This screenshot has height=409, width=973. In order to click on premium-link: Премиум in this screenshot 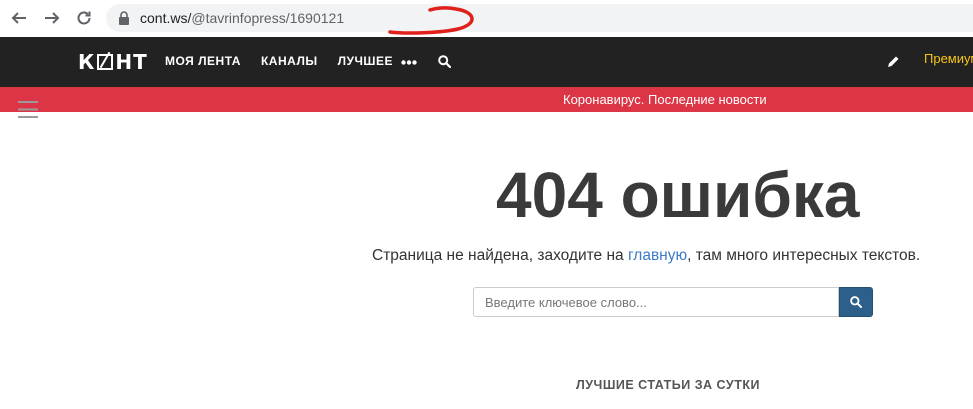, I will do `click(948, 58)`.